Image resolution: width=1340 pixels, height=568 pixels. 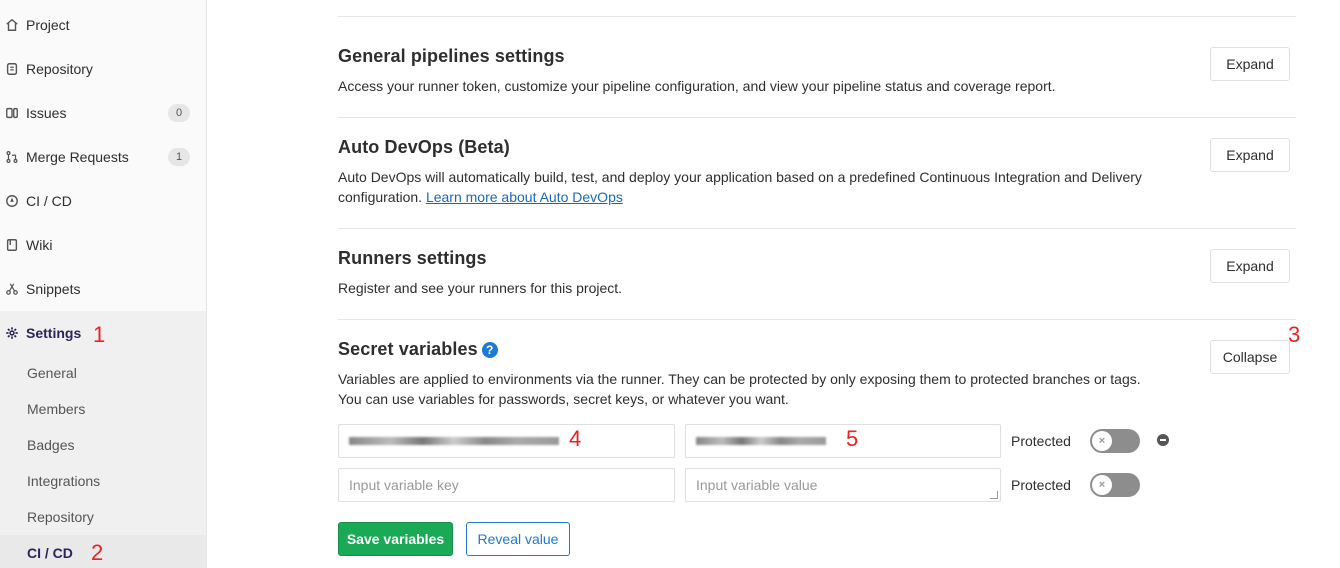 I want to click on sidebar-item-project: Project, so click(x=103, y=25).